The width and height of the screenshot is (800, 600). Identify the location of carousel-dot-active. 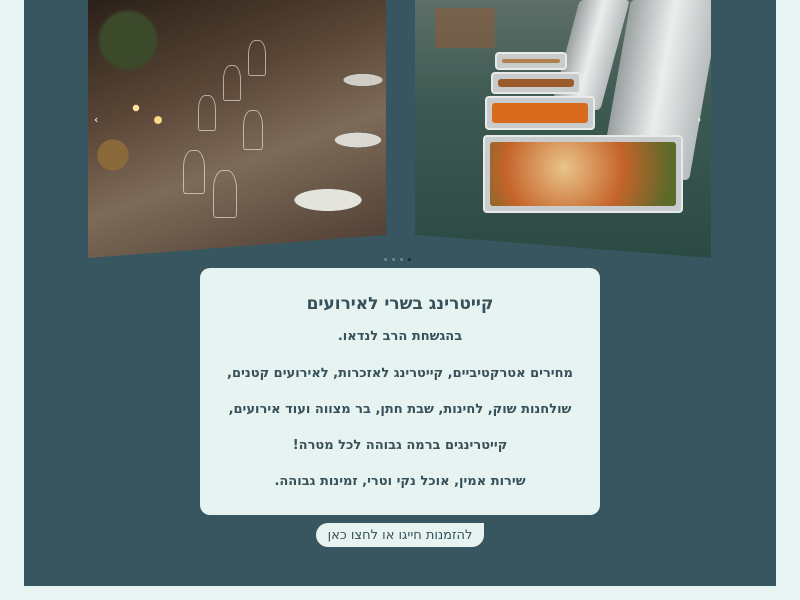
(409, 259).